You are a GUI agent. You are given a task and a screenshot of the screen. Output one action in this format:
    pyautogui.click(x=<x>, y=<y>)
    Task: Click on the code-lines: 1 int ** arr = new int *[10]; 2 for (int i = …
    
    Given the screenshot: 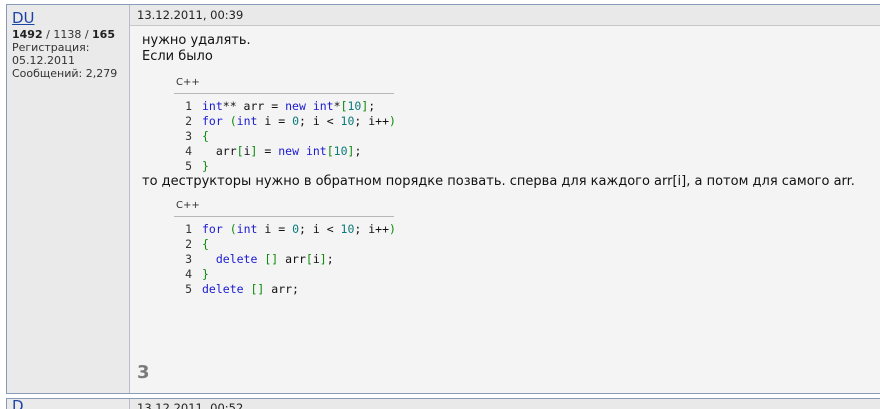 What is the action you would take?
    pyautogui.click(x=522, y=136)
    